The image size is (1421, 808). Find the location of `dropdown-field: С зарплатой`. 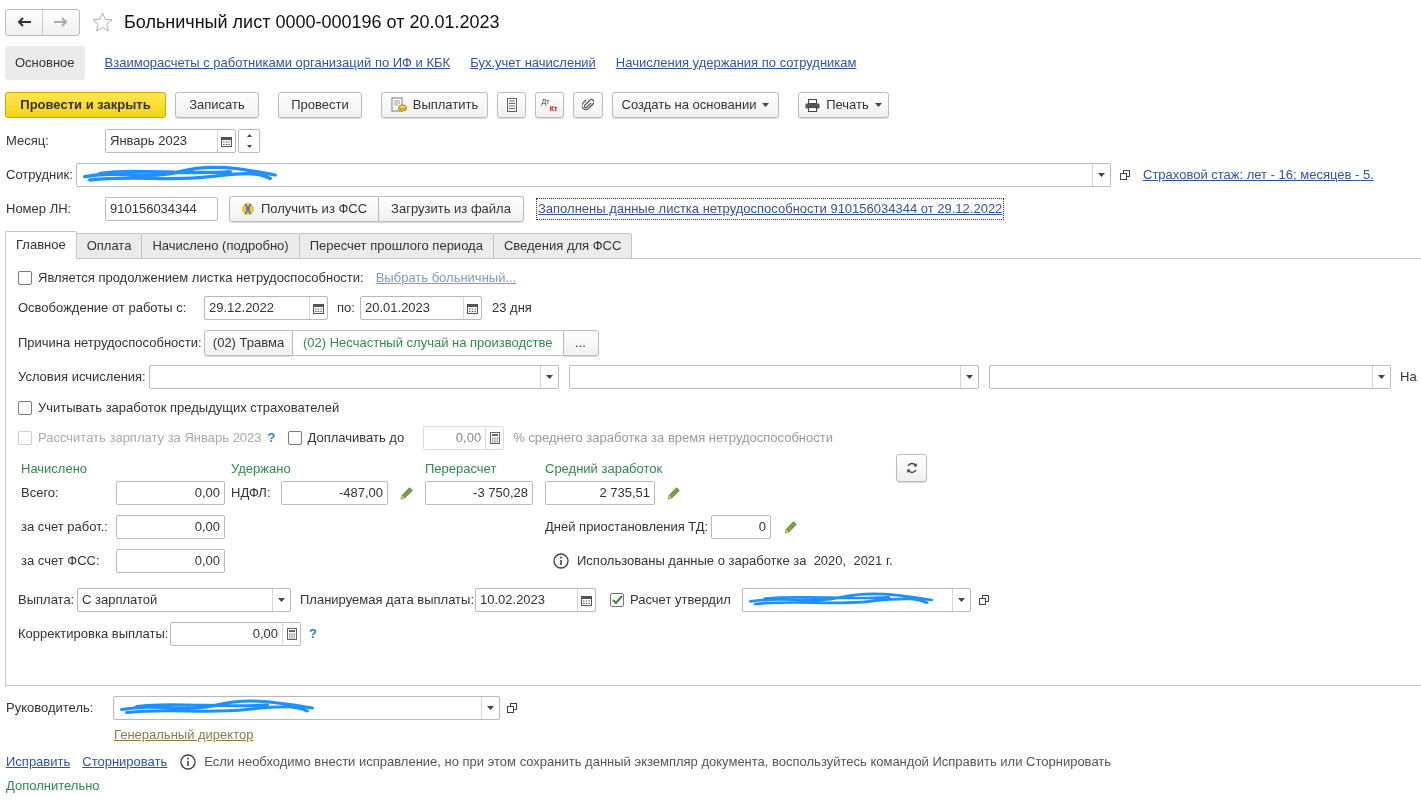

dropdown-field: С зарплатой is located at coordinates (184, 600).